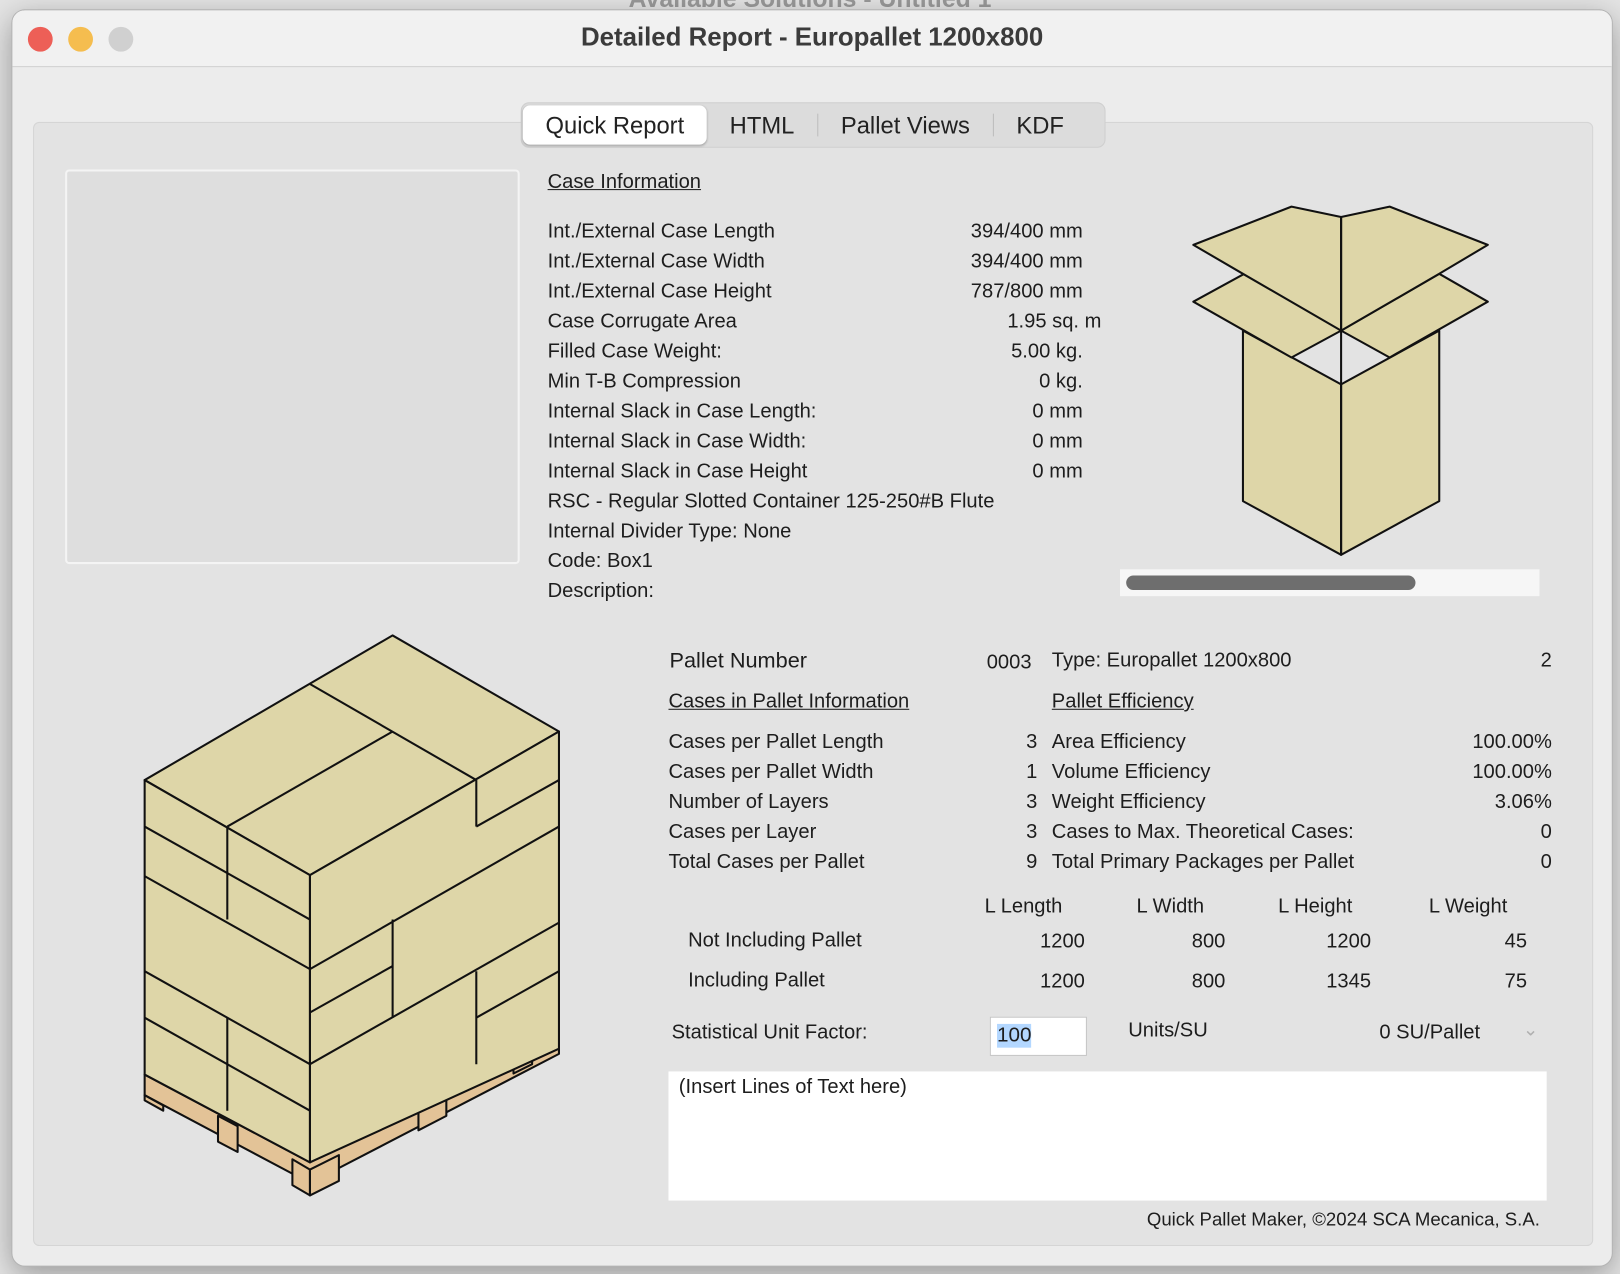  I want to click on cases-heading: Cases in Pallet Information, so click(789, 701).